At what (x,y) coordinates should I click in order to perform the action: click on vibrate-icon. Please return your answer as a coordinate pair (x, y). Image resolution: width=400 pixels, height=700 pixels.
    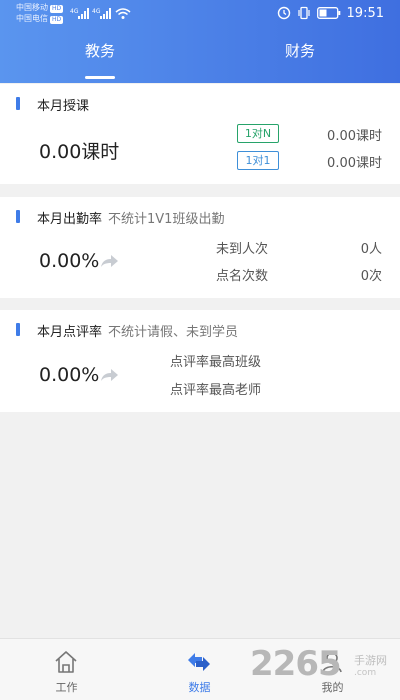
    Looking at the image, I should click on (303, 13).